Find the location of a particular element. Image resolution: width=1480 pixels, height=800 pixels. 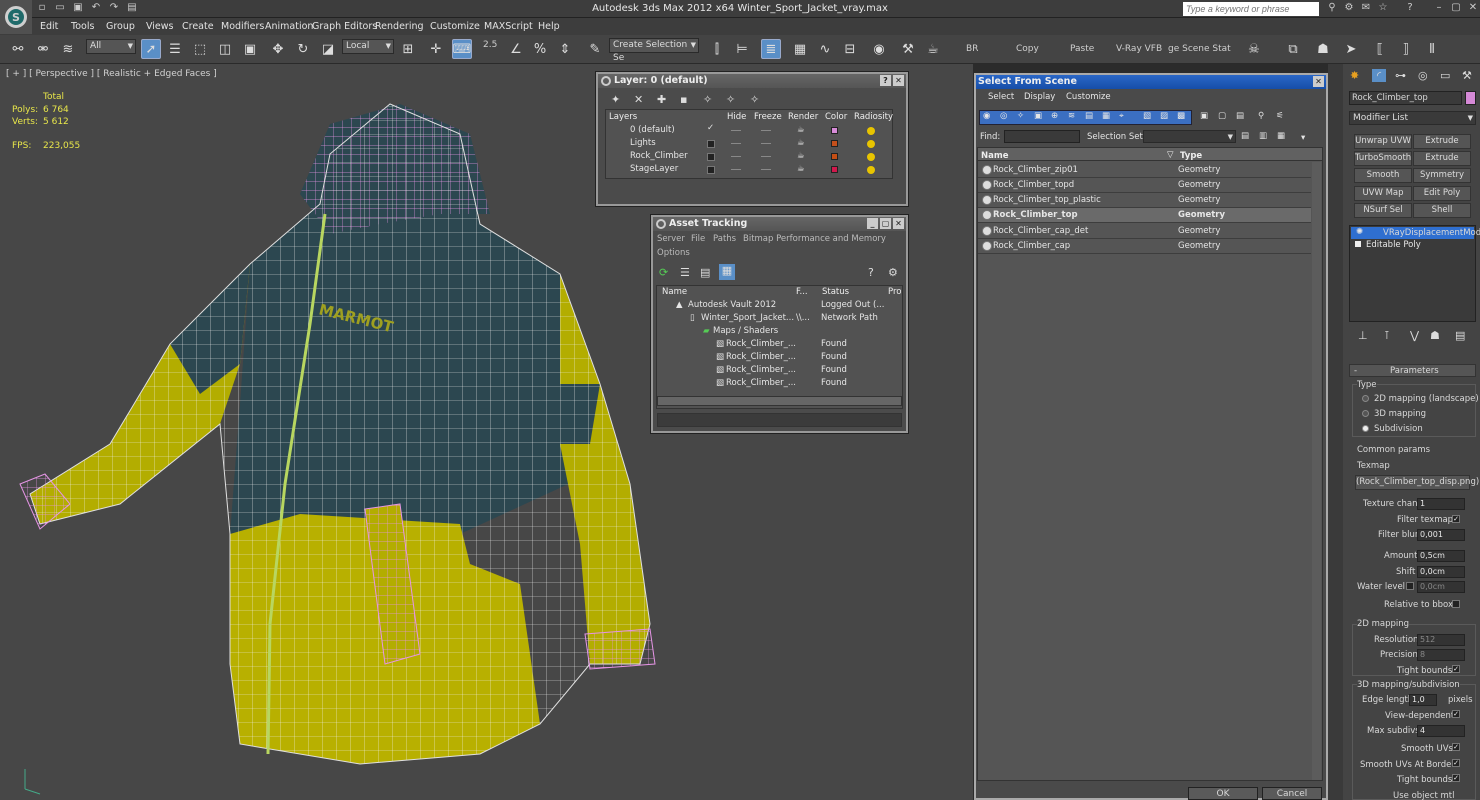

tight-bounds-label: Tight bounds is located at coordinates (1424, 671).